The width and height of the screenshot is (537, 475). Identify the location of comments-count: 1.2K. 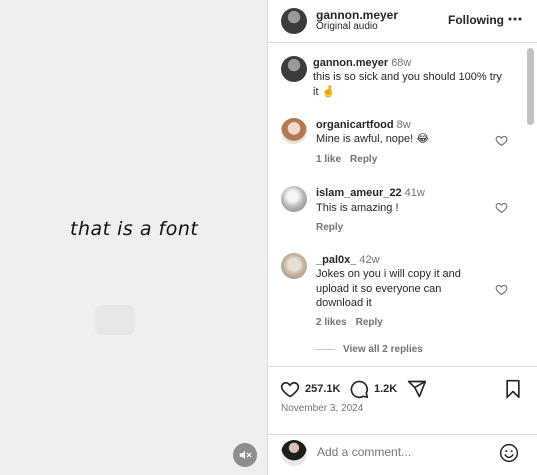
(385, 389).